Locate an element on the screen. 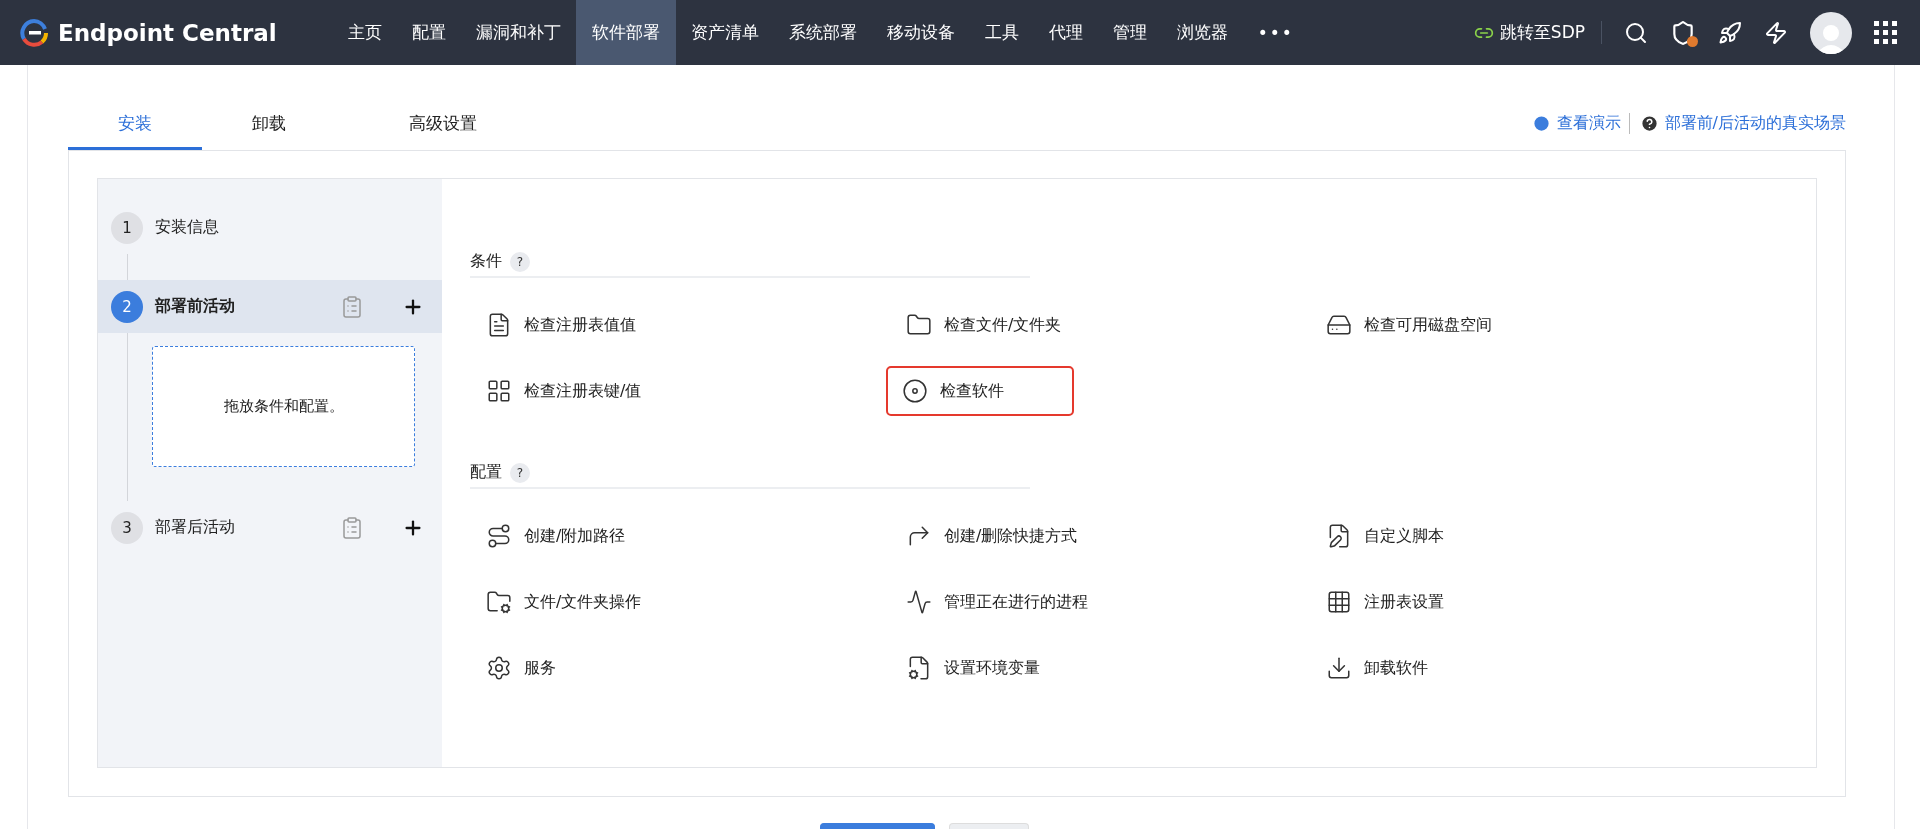  step-label: 安装信息 is located at coordinates (289, 227).